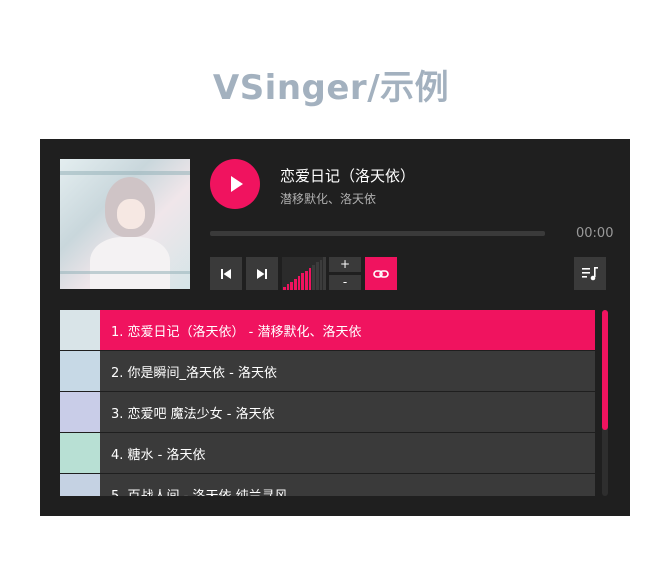 This screenshot has width=662, height=583. Describe the element at coordinates (345, 264) in the screenshot. I see `volume-up-button: +` at that location.